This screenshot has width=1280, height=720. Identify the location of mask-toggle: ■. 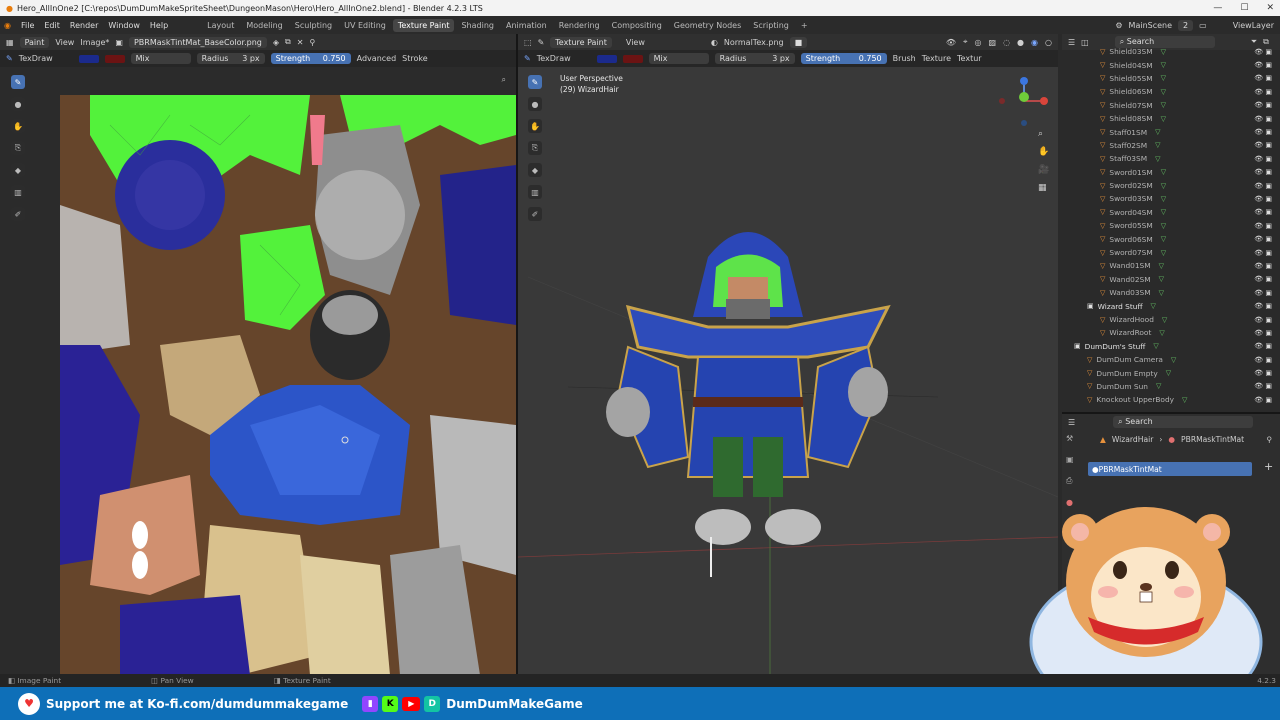
(798, 42).